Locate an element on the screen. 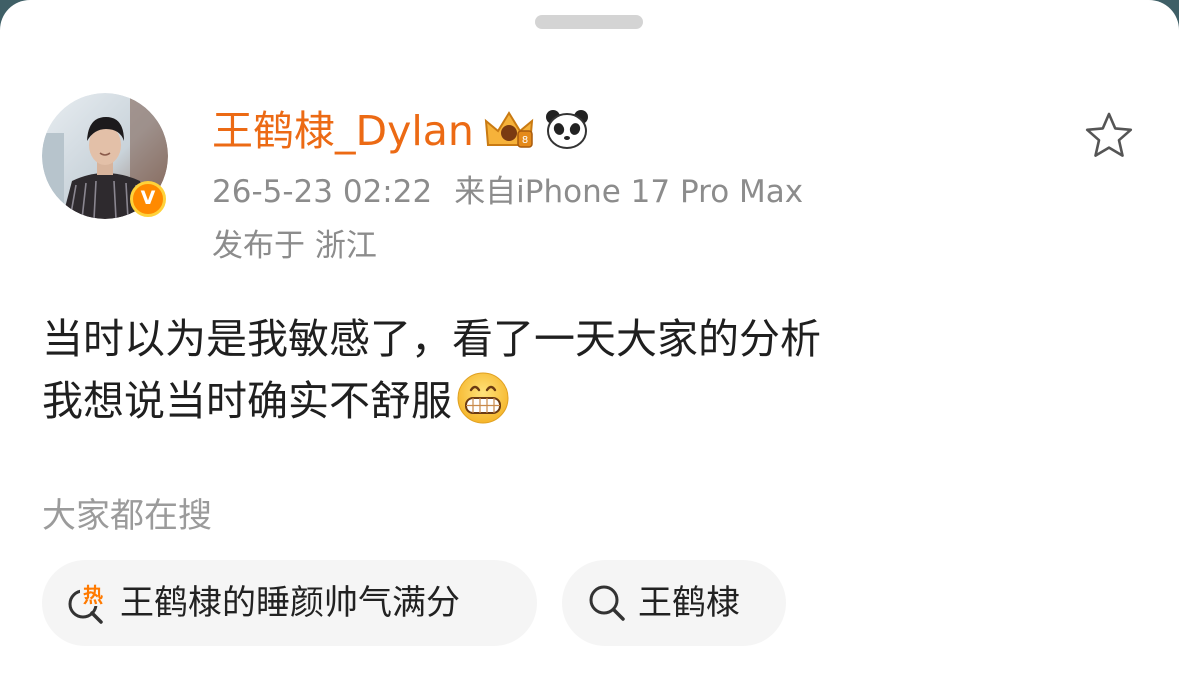 This screenshot has height=695, width=1179. post-meta: 26-5-23 02:22 来自iPhone 17 Pro Max is located at coordinates (507, 192).